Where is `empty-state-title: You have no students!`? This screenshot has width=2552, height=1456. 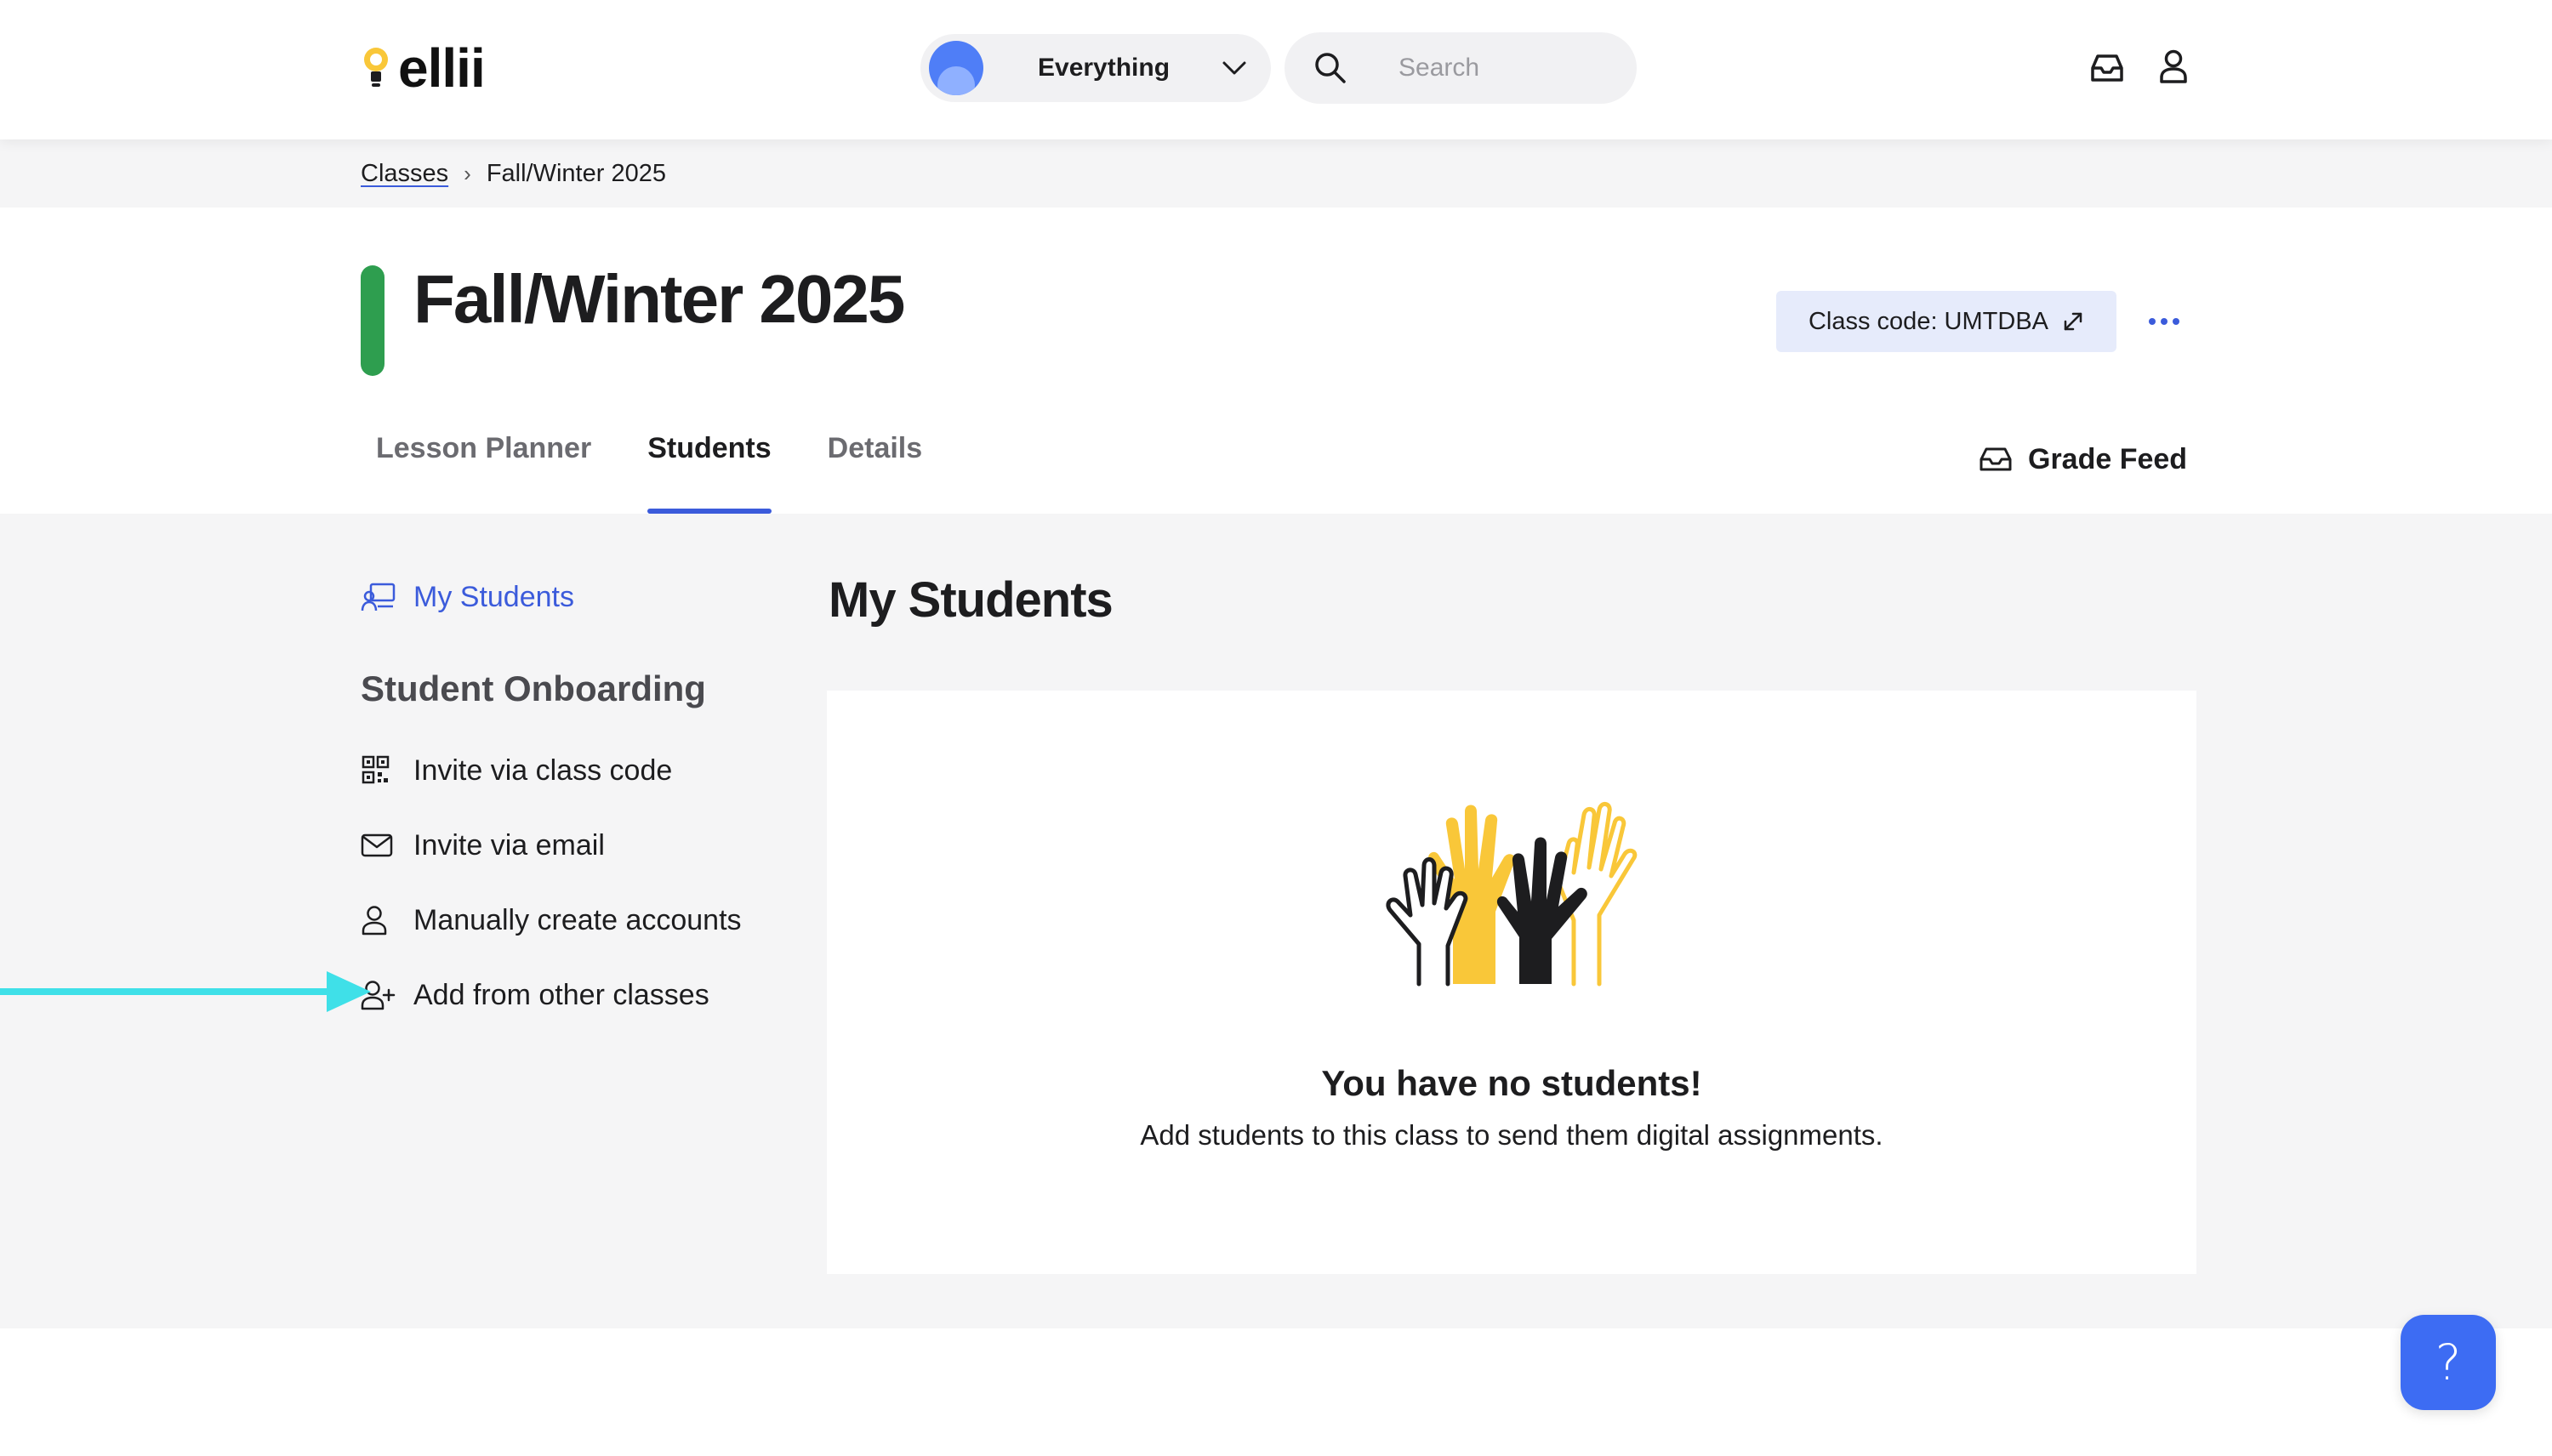
empty-state-title: You have no students! is located at coordinates (1511, 1083).